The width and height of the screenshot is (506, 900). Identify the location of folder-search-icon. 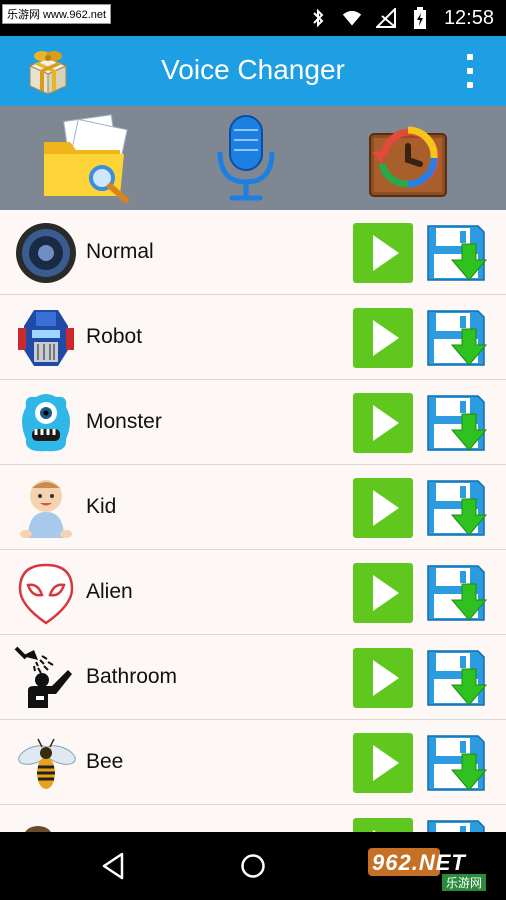
(86, 158).